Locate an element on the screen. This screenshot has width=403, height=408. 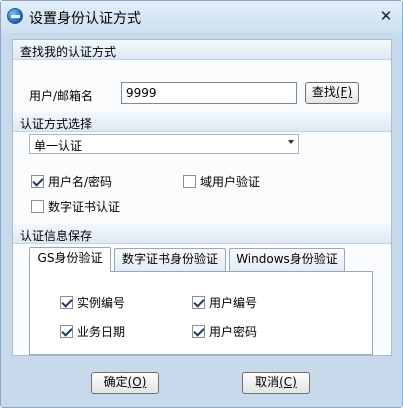
checkbox-user-number: 用户编号 is located at coordinates (224, 302).